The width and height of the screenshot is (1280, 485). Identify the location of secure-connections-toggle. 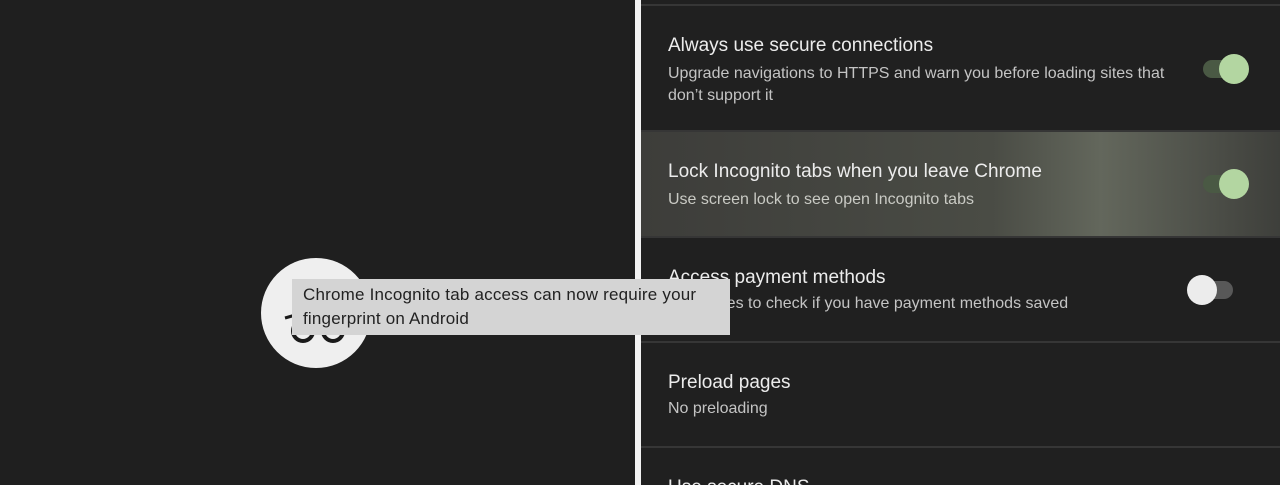
(1225, 69).